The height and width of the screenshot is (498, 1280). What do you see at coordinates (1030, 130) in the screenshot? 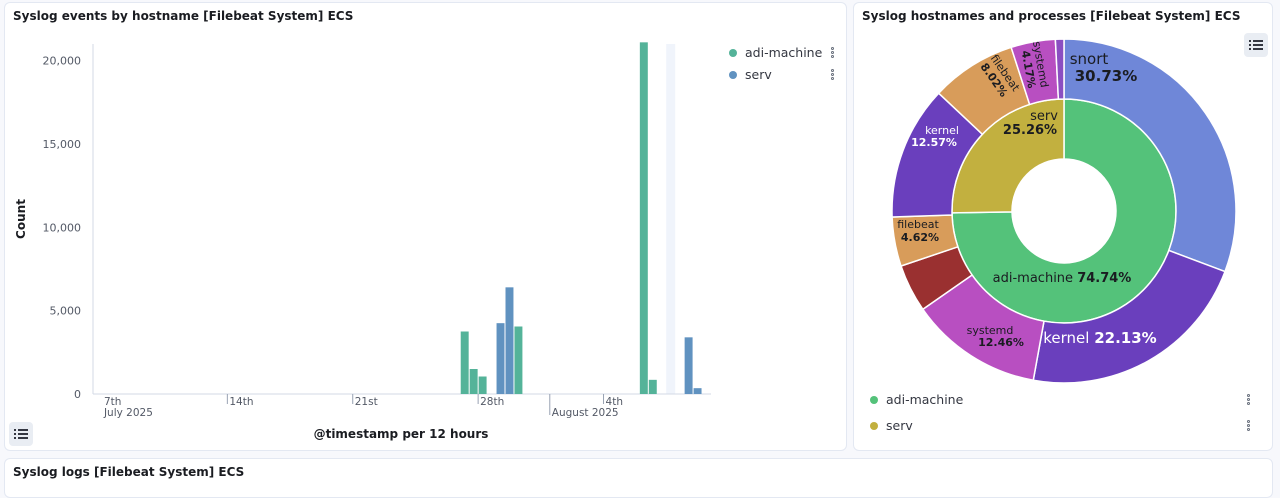
I see `inner-label: 25.26%` at bounding box center [1030, 130].